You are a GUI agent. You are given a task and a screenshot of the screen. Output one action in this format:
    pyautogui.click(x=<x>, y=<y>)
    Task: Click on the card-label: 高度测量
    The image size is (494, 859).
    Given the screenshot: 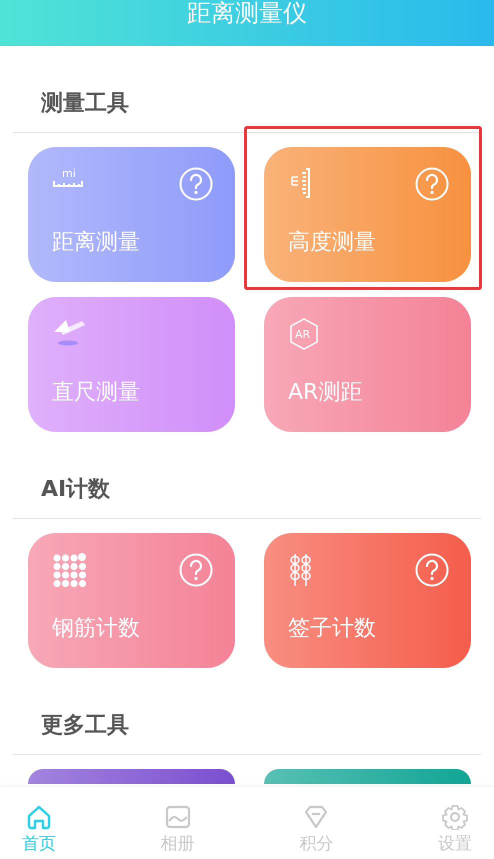 What is the action you would take?
    pyautogui.click(x=332, y=243)
    